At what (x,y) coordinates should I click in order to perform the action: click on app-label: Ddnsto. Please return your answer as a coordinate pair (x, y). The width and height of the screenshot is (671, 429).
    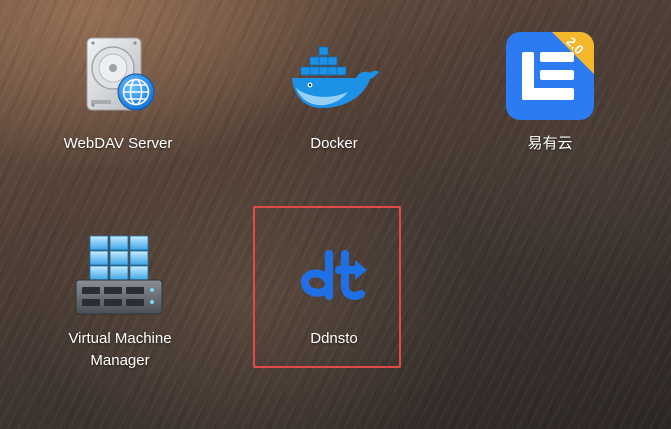
    Looking at the image, I should click on (334, 338).